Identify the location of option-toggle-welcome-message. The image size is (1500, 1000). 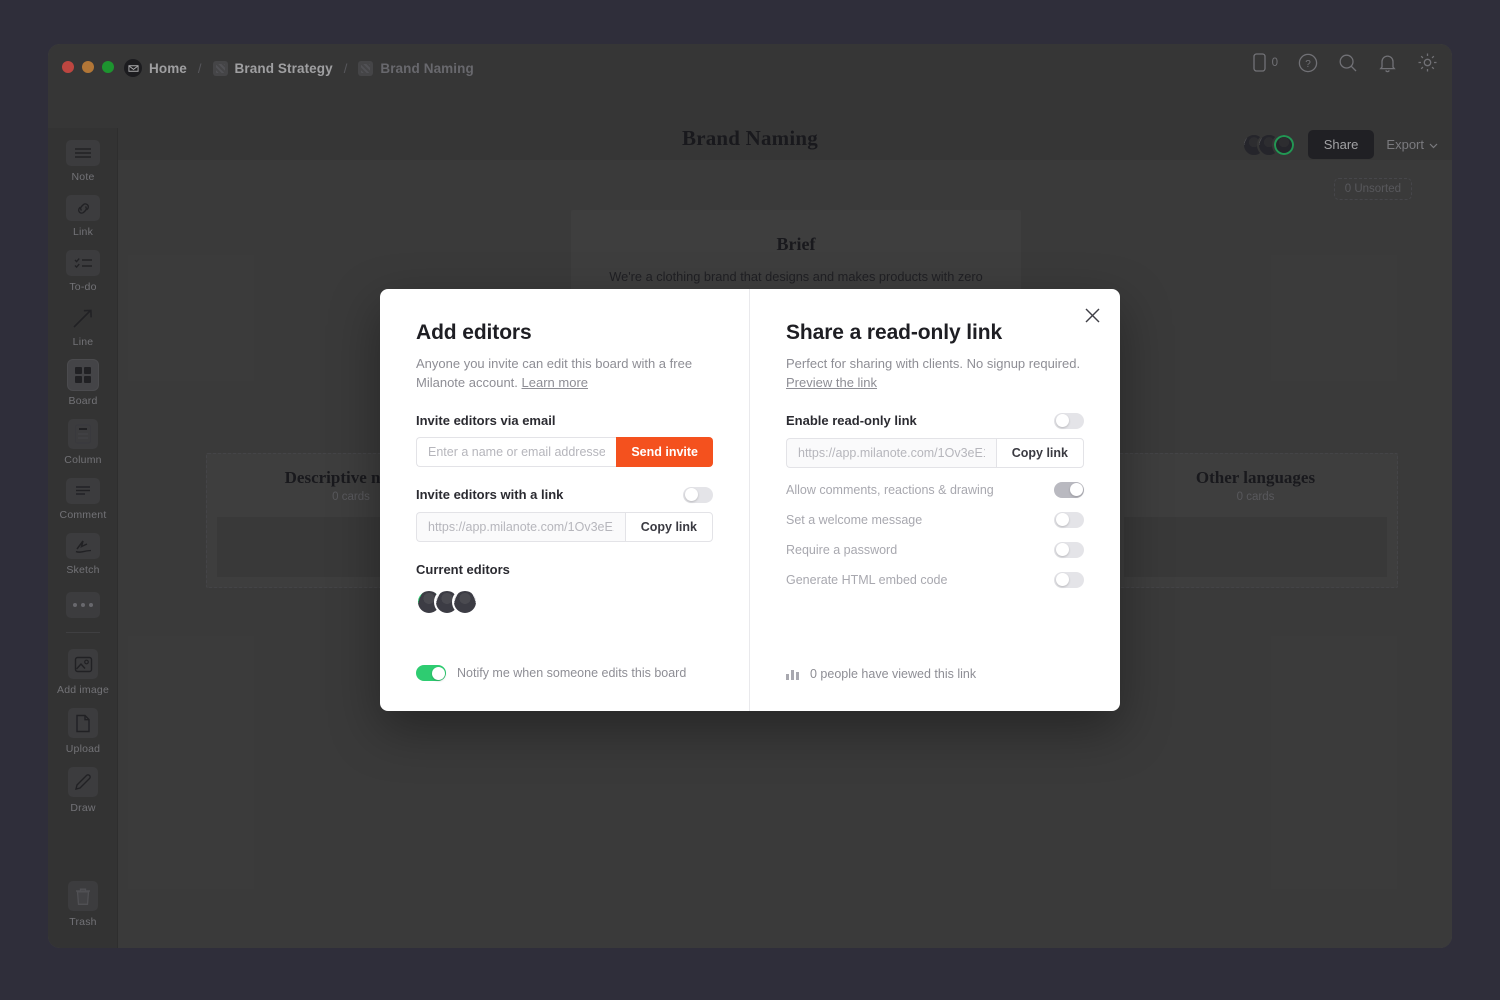
(1069, 519).